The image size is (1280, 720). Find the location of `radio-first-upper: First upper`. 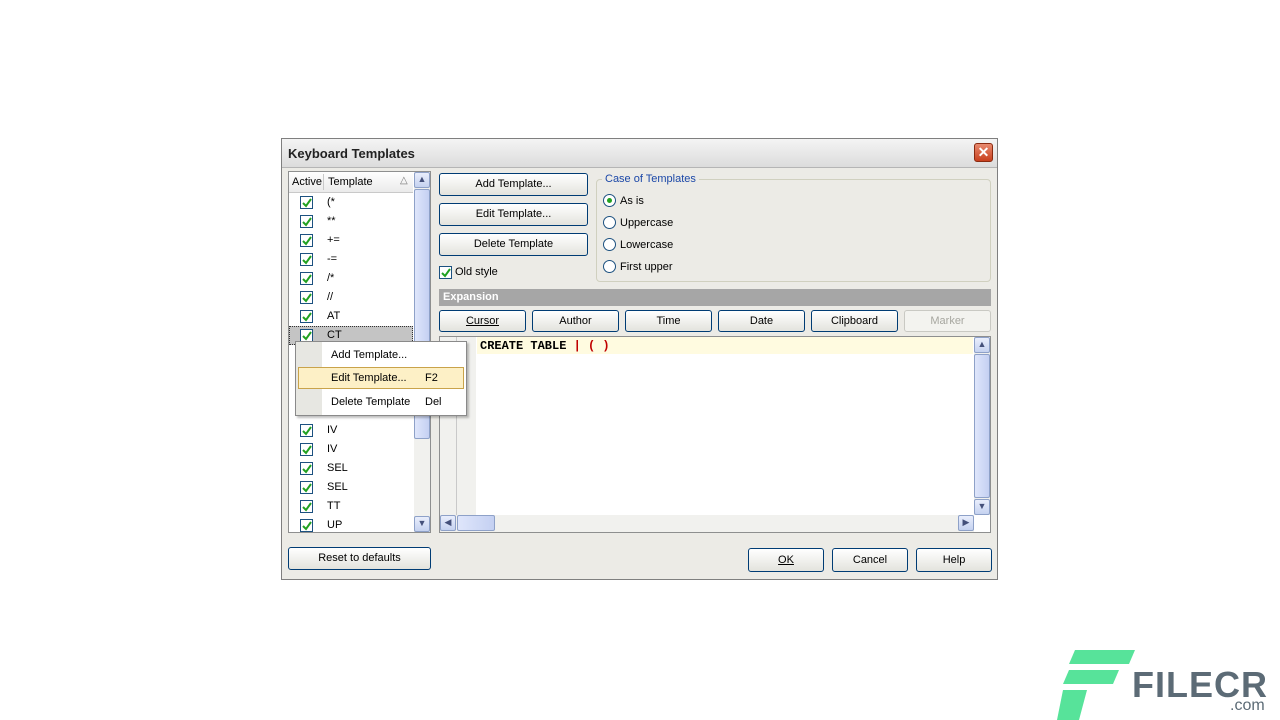

radio-first-upper: First upper is located at coordinates (663, 268).